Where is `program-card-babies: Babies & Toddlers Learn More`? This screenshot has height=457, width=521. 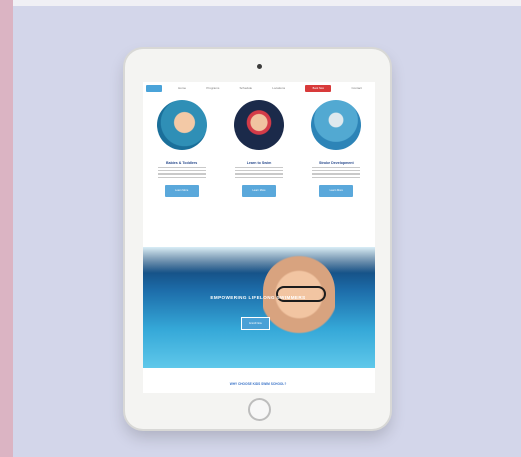 program-card-babies: Babies & Toddlers Learn More is located at coordinates (182, 171).